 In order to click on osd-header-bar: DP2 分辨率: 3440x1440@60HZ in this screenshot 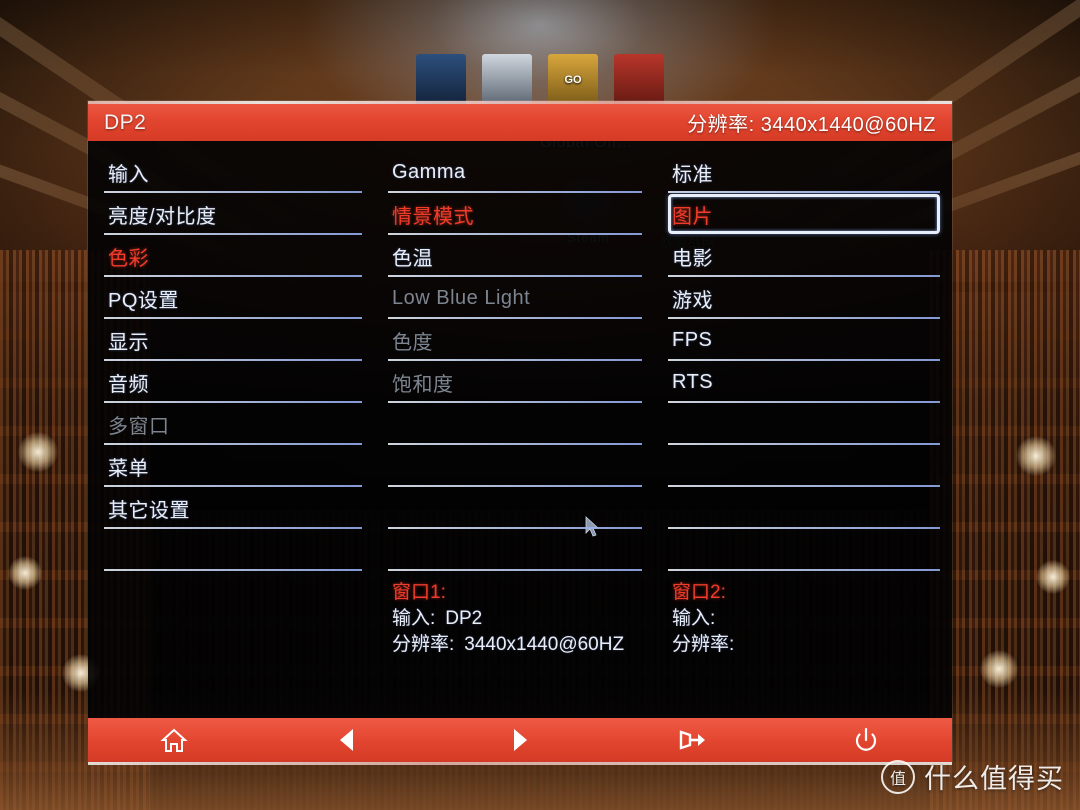, I will do `click(520, 122)`.